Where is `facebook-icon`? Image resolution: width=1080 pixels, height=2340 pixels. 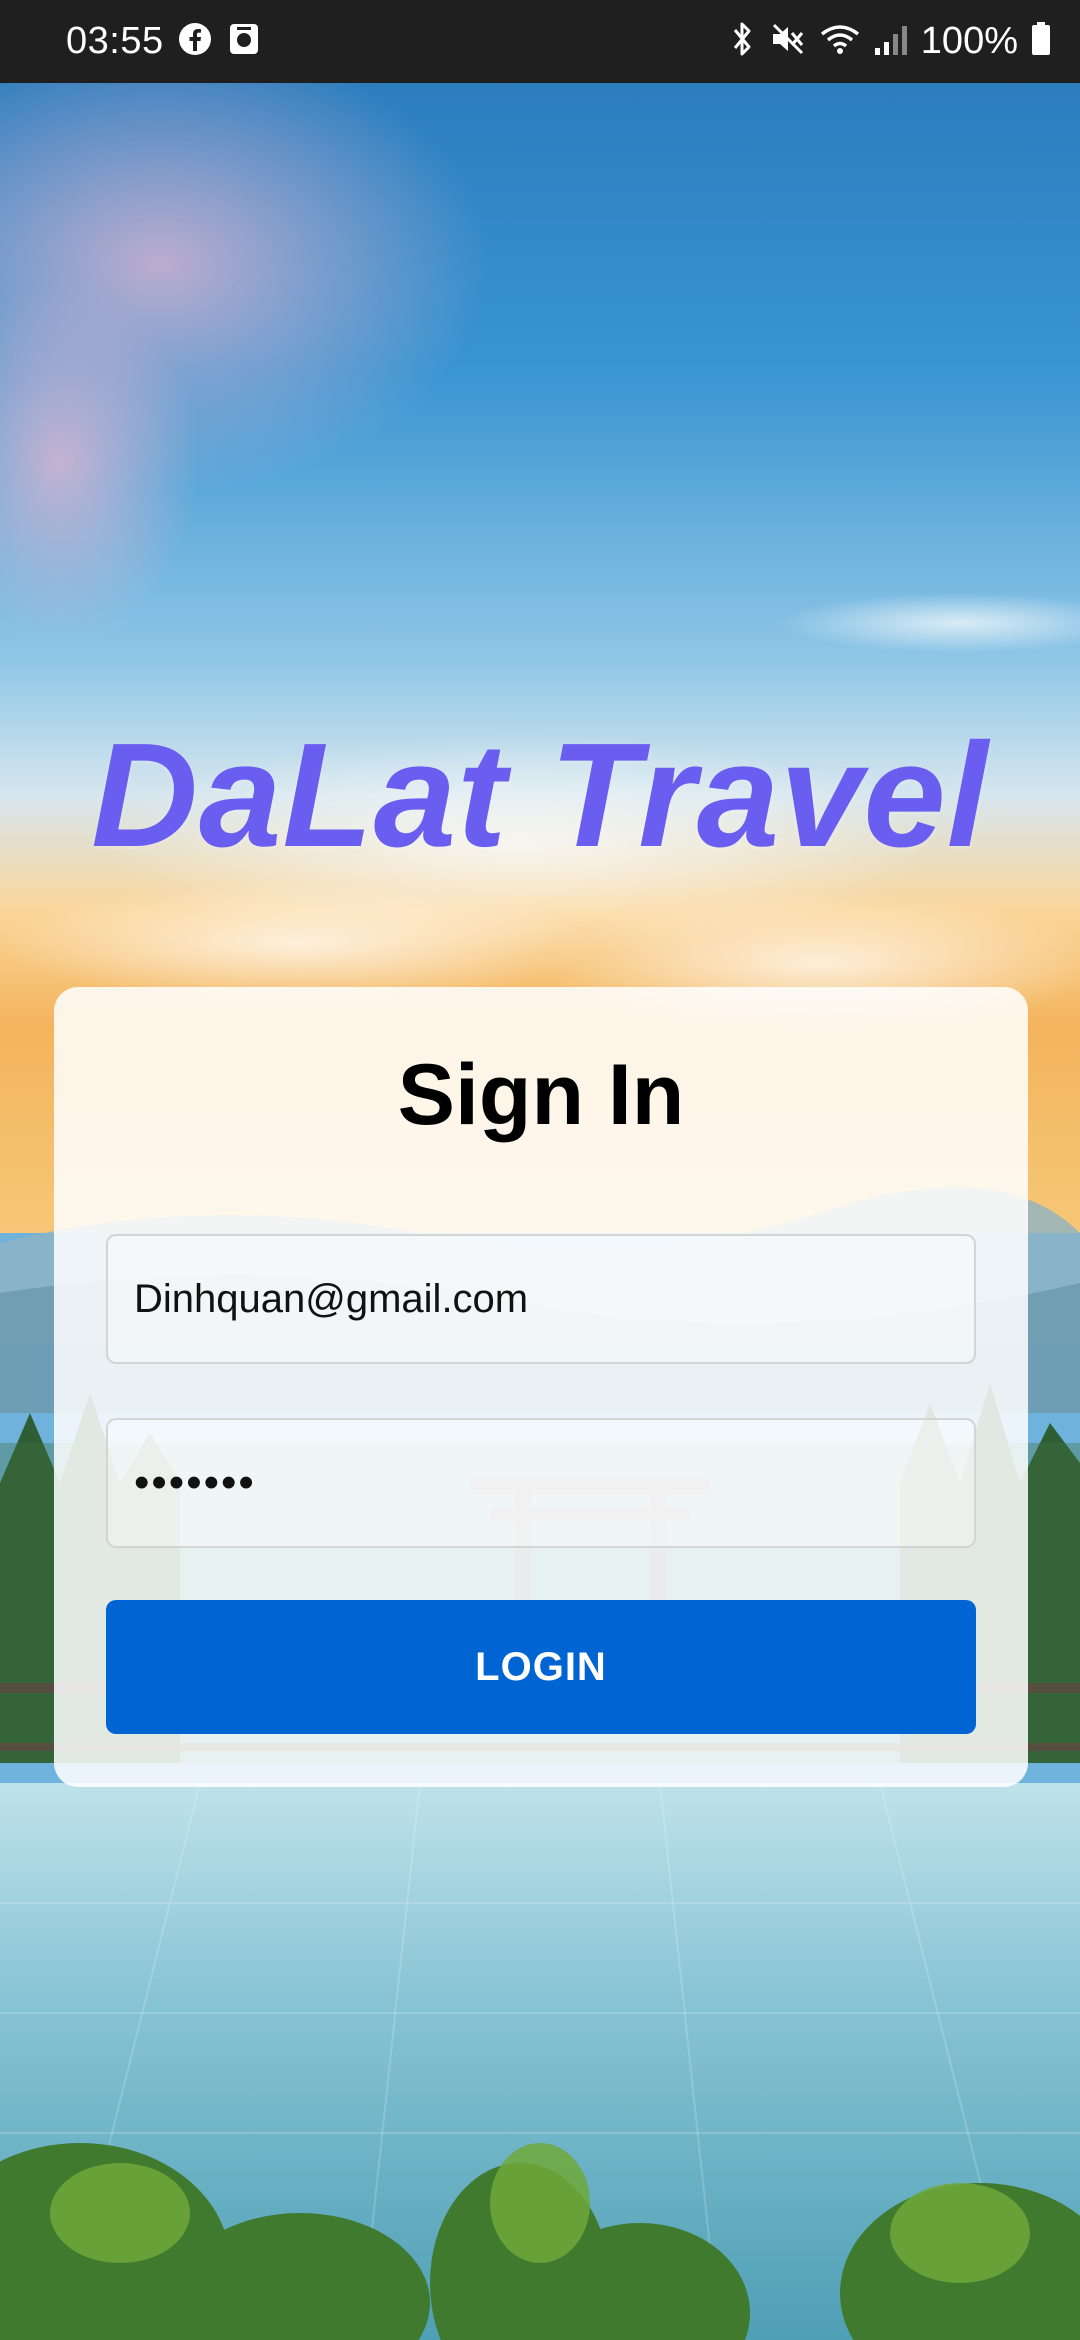
facebook-icon is located at coordinates (195, 41).